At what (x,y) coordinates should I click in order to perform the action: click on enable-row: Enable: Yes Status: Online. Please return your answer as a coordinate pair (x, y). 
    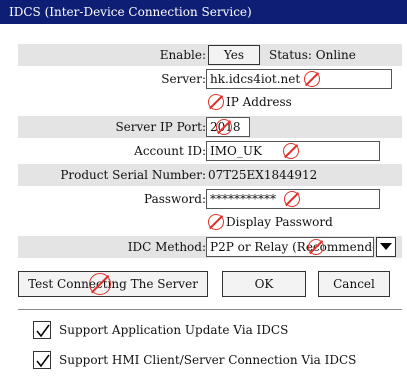
    Looking at the image, I should click on (210, 55).